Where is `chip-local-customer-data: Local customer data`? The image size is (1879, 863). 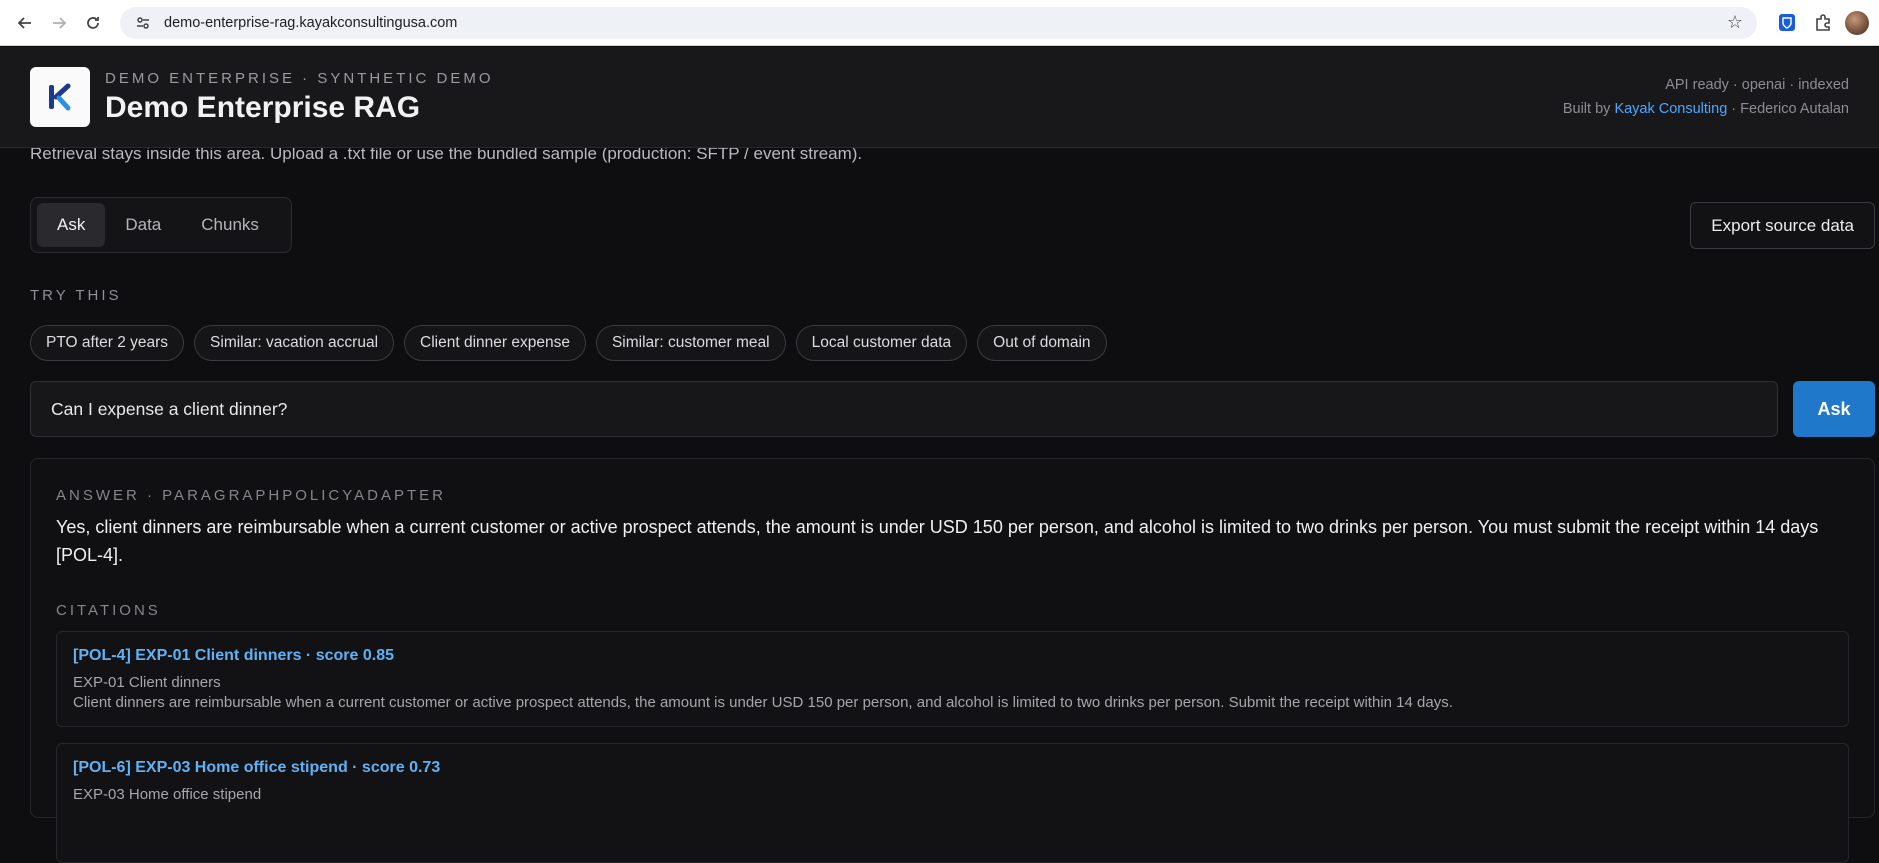 chip-local-customer-data: Local customer data is located at coordinates (881, 343).